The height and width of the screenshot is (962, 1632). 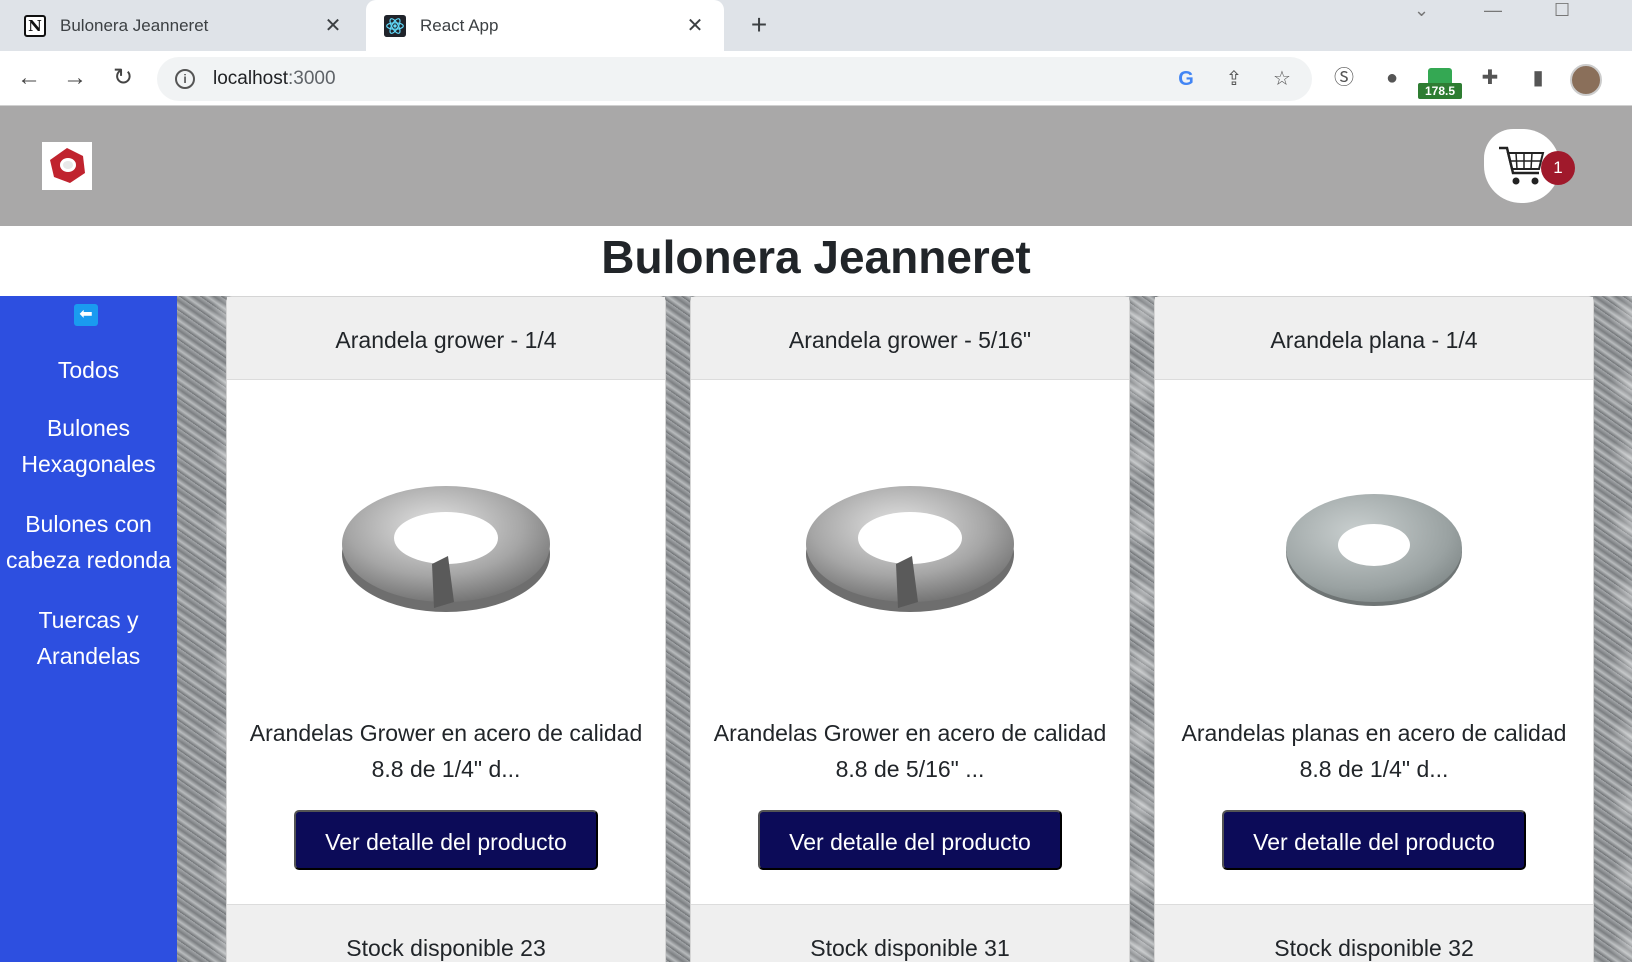 What do you see at coordinates (816, 166) in the screenshot?
I see `app-header: 1` at bounding box center [816, 166].